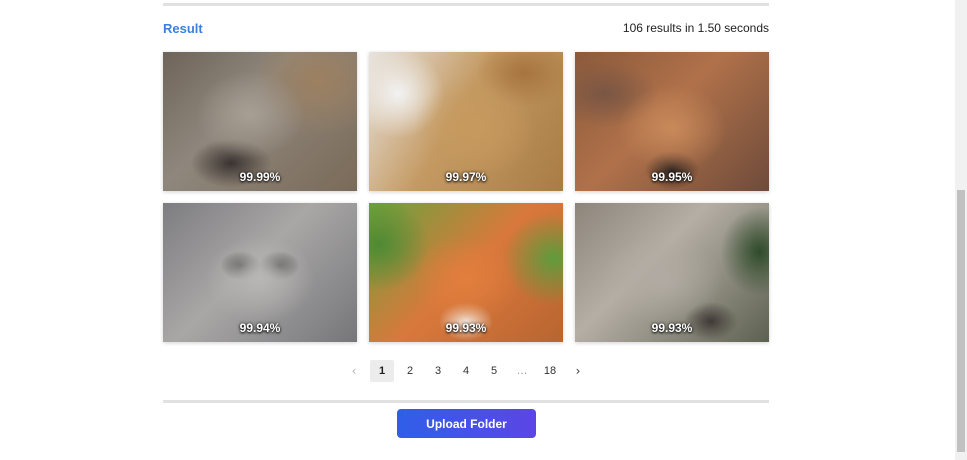 The width and height of the screenshot is (967, 460). I want to click on page-2-button: 2, so click(410, 371).